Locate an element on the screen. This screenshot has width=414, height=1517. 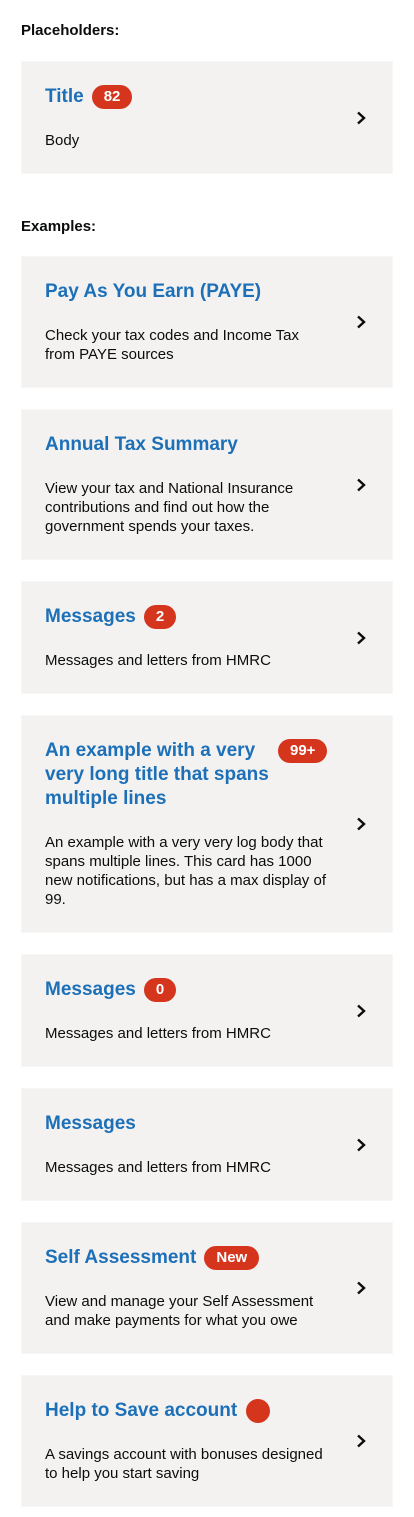
notification-badge: 82 is located at coordinates (112, 97).